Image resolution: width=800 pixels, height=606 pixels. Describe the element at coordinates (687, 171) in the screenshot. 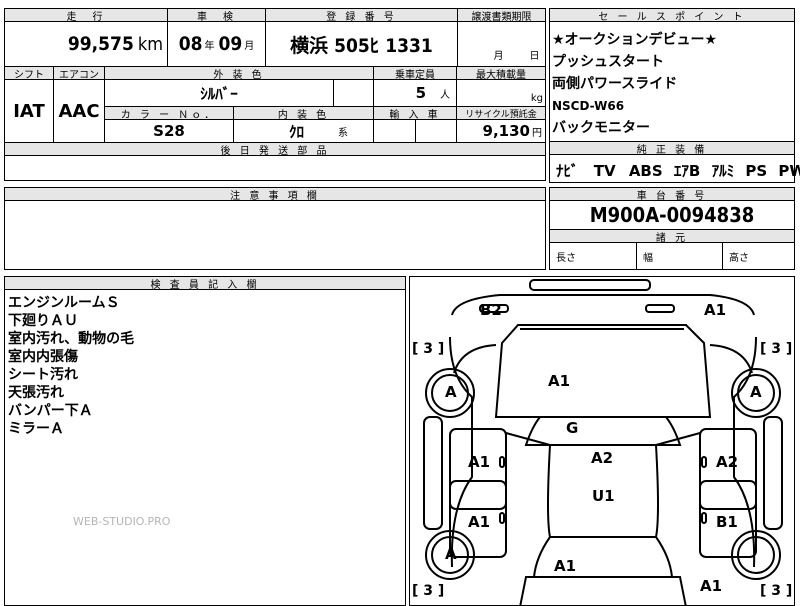

I see `equipment-item: ｴｱB` at that location.